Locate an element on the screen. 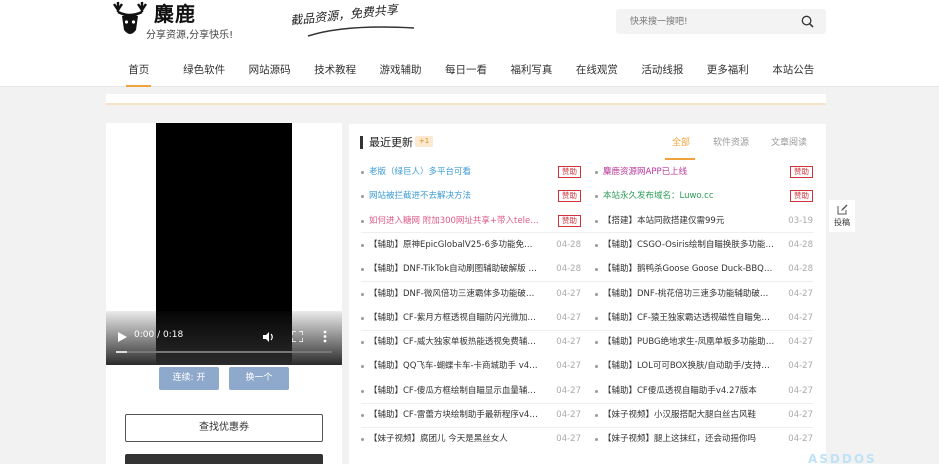 The height and width of the screenshot is (464, 939). tab-software: 软件资源 is located at coordinates (731, 141).